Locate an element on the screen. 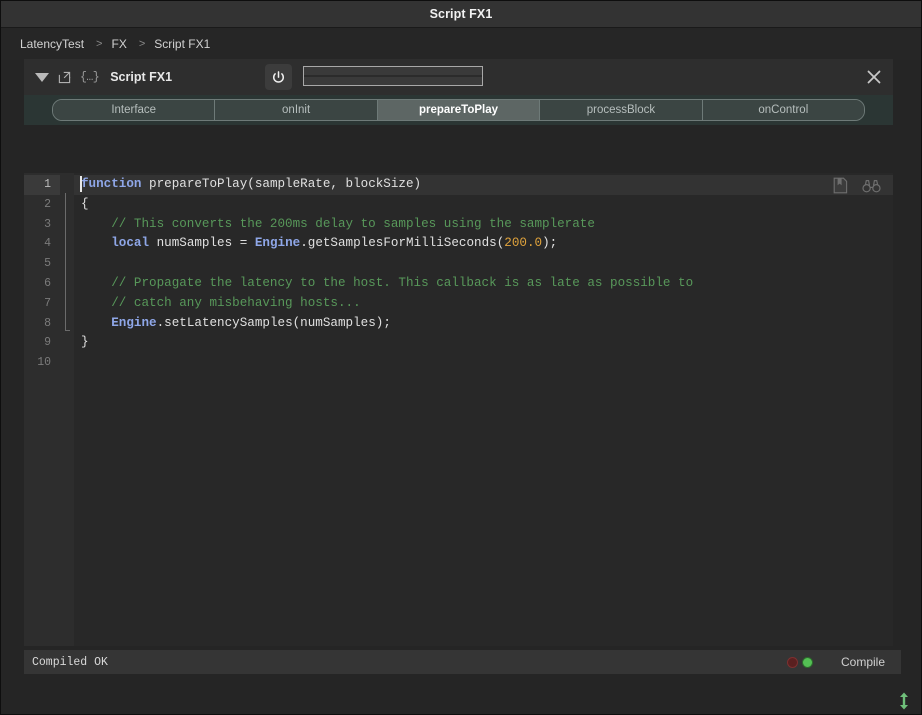  module-header: {…} Script FX1 is located at coordinates (458, 77).